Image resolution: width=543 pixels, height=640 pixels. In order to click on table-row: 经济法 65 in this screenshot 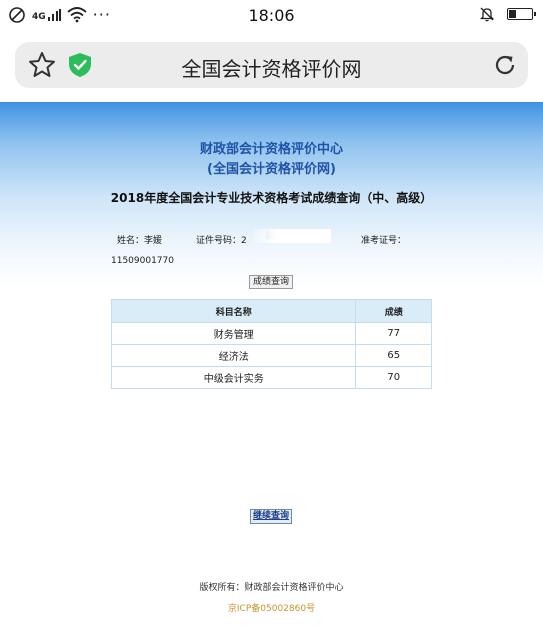, I will do `click(271, 355)`.